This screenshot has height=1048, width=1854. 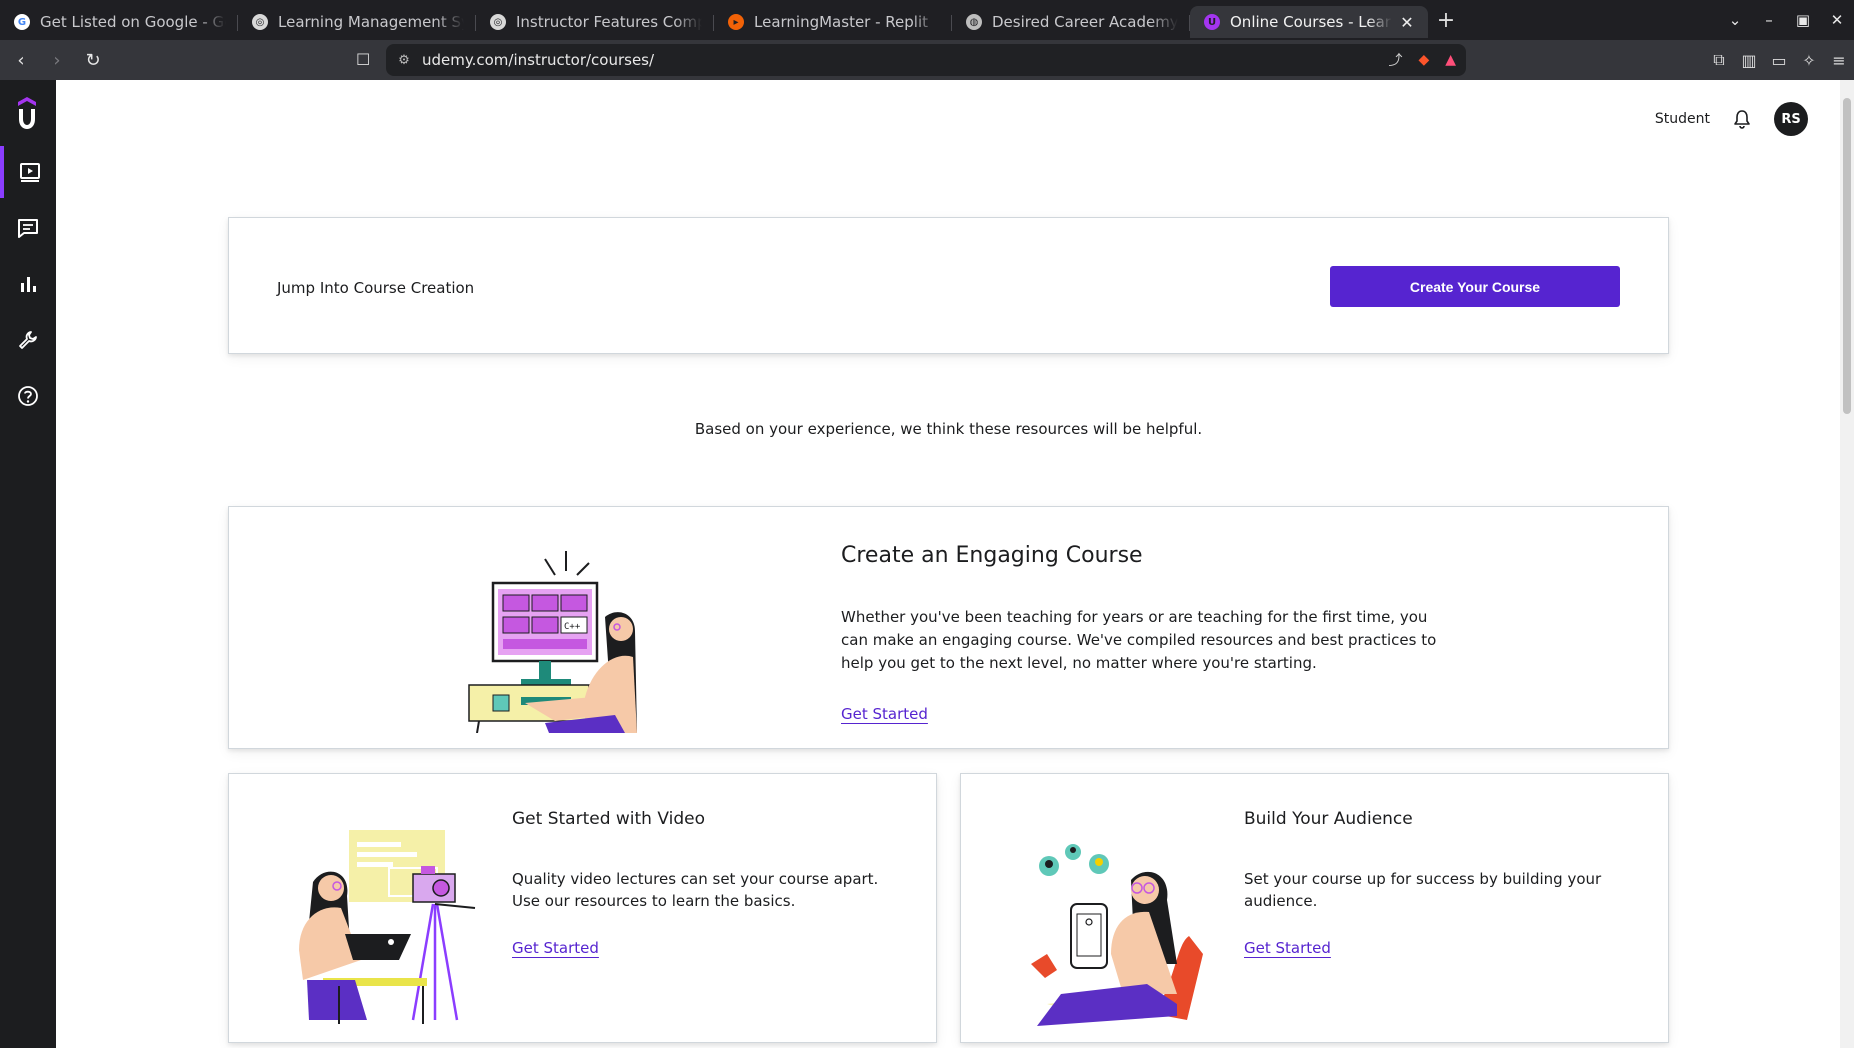 I want to click on browser-tab: U Online Courses - Learn A ✕, so click(x=1309, y=22).